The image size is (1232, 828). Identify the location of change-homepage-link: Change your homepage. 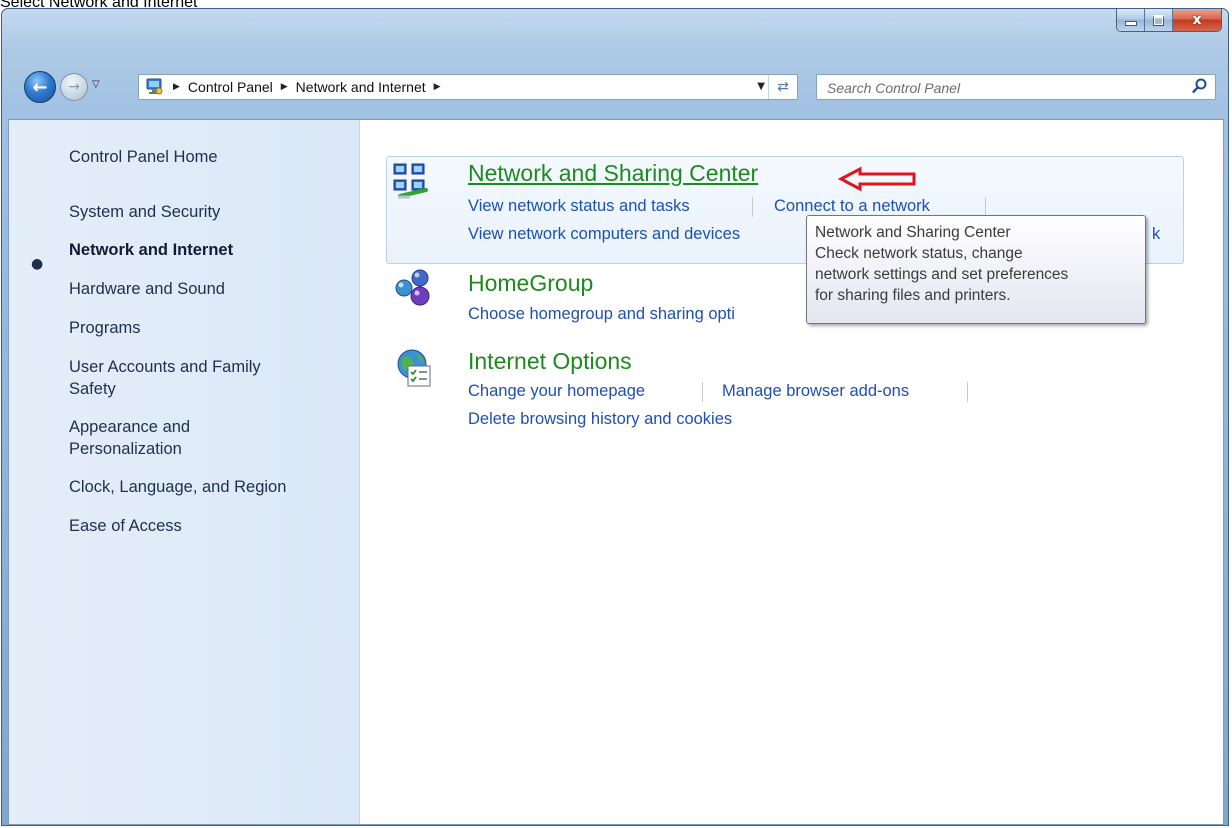
(556, 391).